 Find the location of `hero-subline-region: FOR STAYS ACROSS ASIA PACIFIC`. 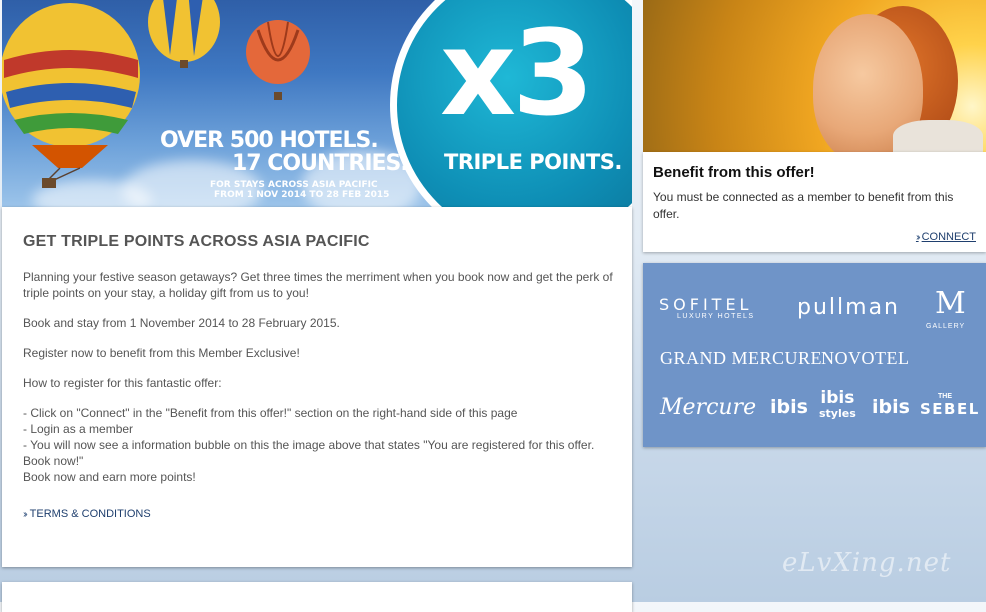

hero-subline-region: FOR STAYS ACROSS ASIA PACIFIC is located at coordinates (294, 185).